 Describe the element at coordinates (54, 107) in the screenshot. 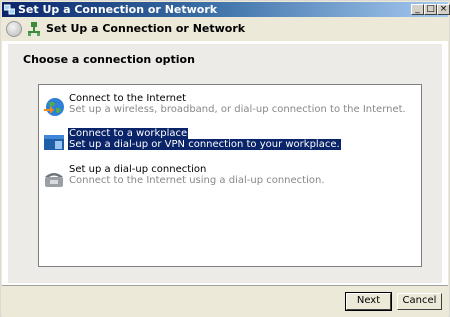

I see `globe-icon` at that location.